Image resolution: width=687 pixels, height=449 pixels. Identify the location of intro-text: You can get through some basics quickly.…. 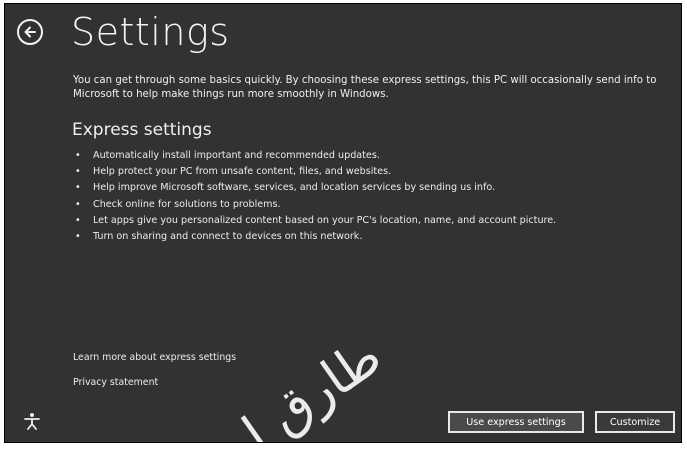
(365, 87).